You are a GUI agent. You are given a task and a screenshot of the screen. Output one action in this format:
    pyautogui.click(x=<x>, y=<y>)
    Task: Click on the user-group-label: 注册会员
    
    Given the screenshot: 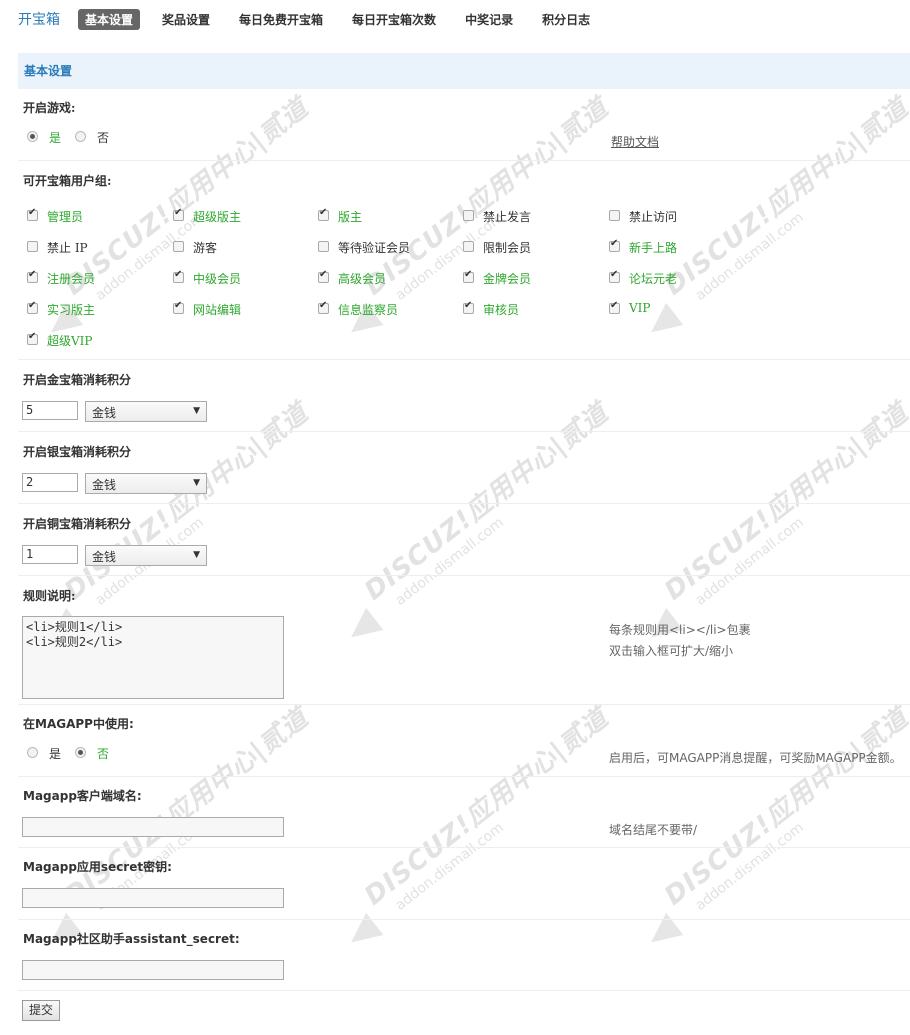 What is the action you would take?
    pyautogui.click(x=71, y=279)
    